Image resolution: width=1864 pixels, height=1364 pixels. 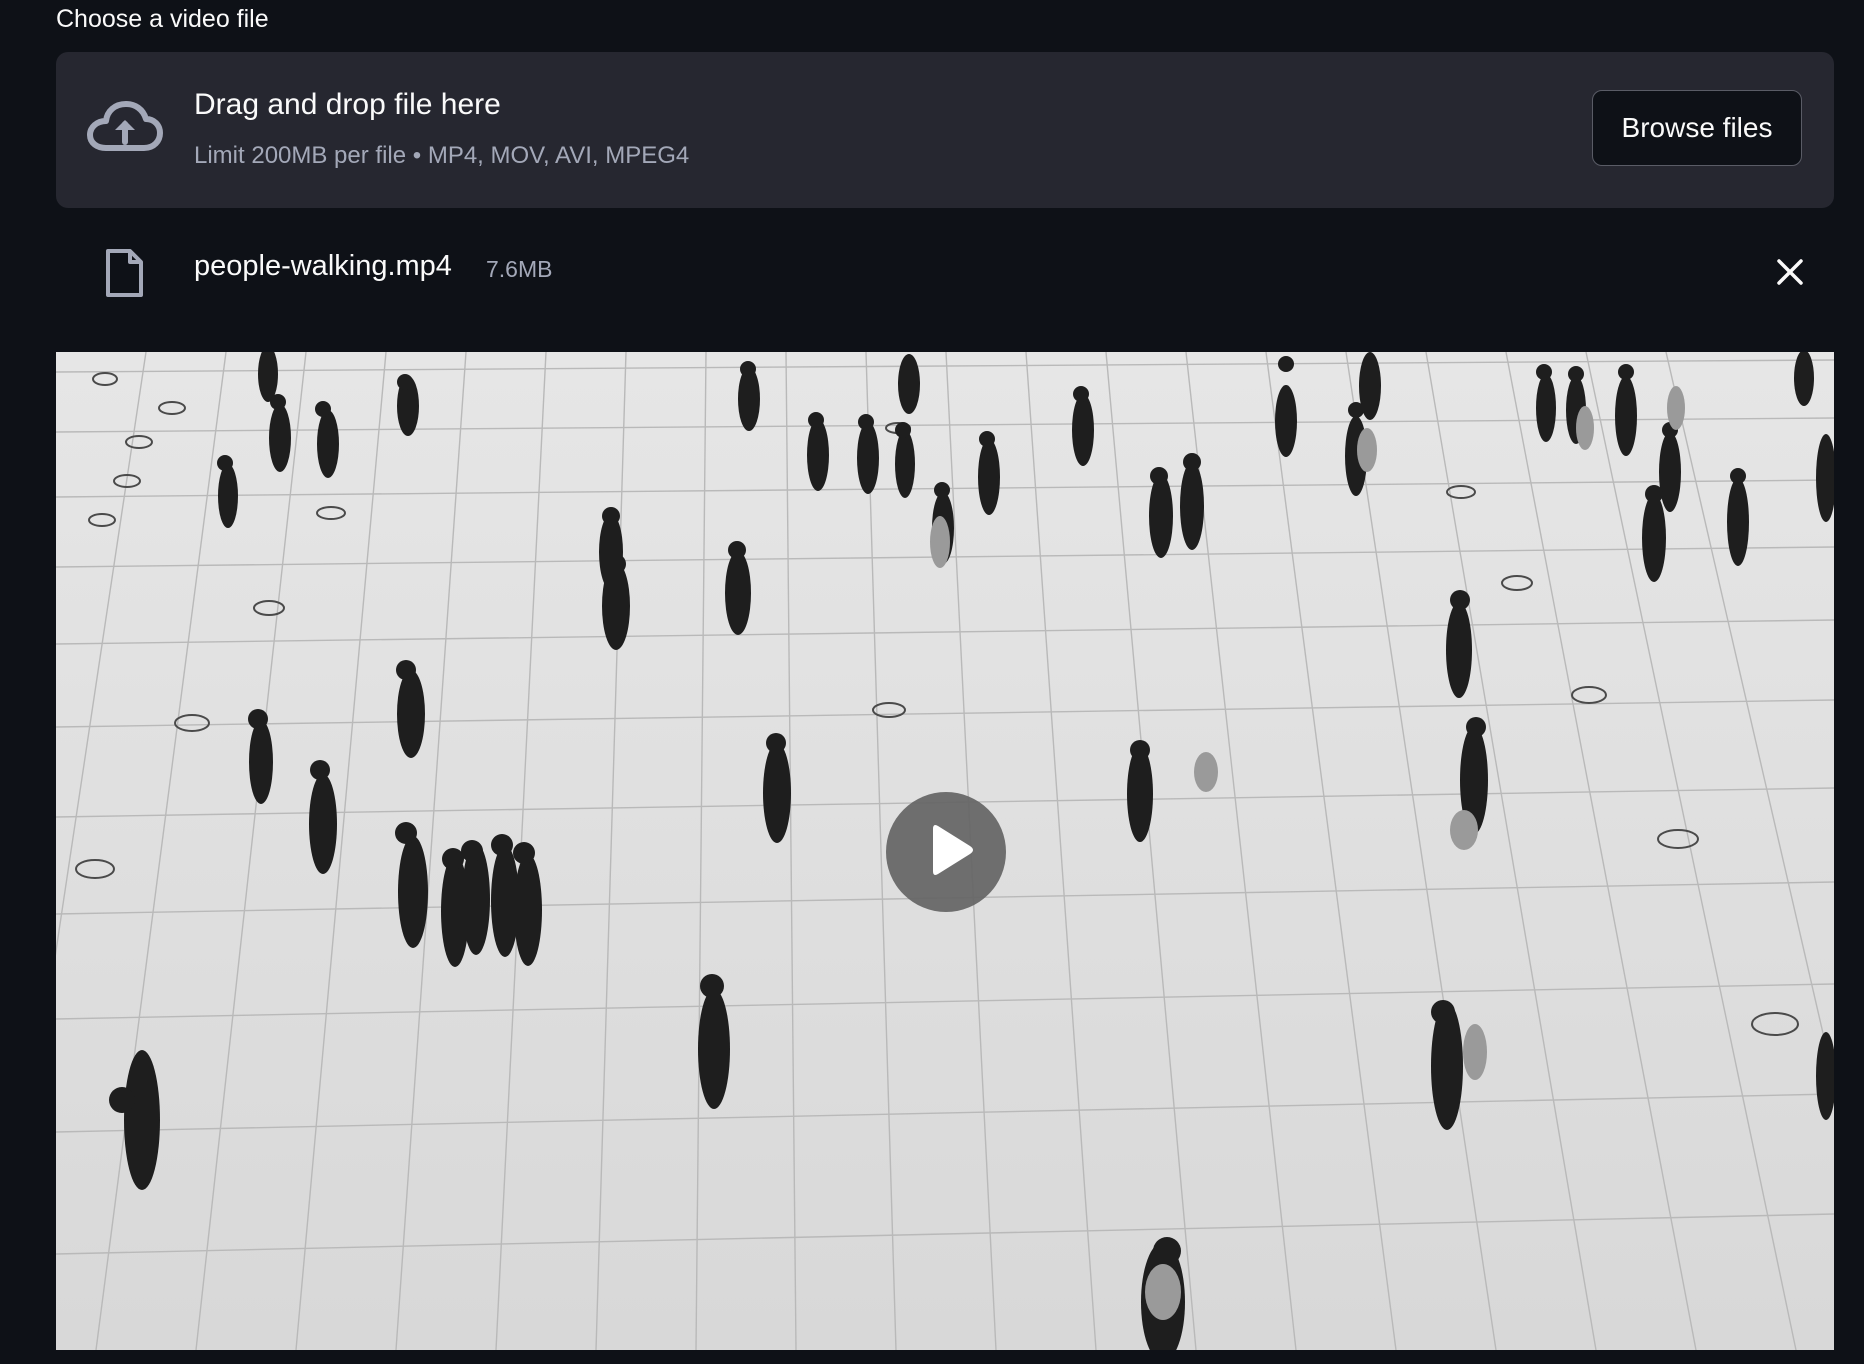 I want to click on uploaded-file-item: people-walking.mp4 7.6MB, so click(x=945, y=271).